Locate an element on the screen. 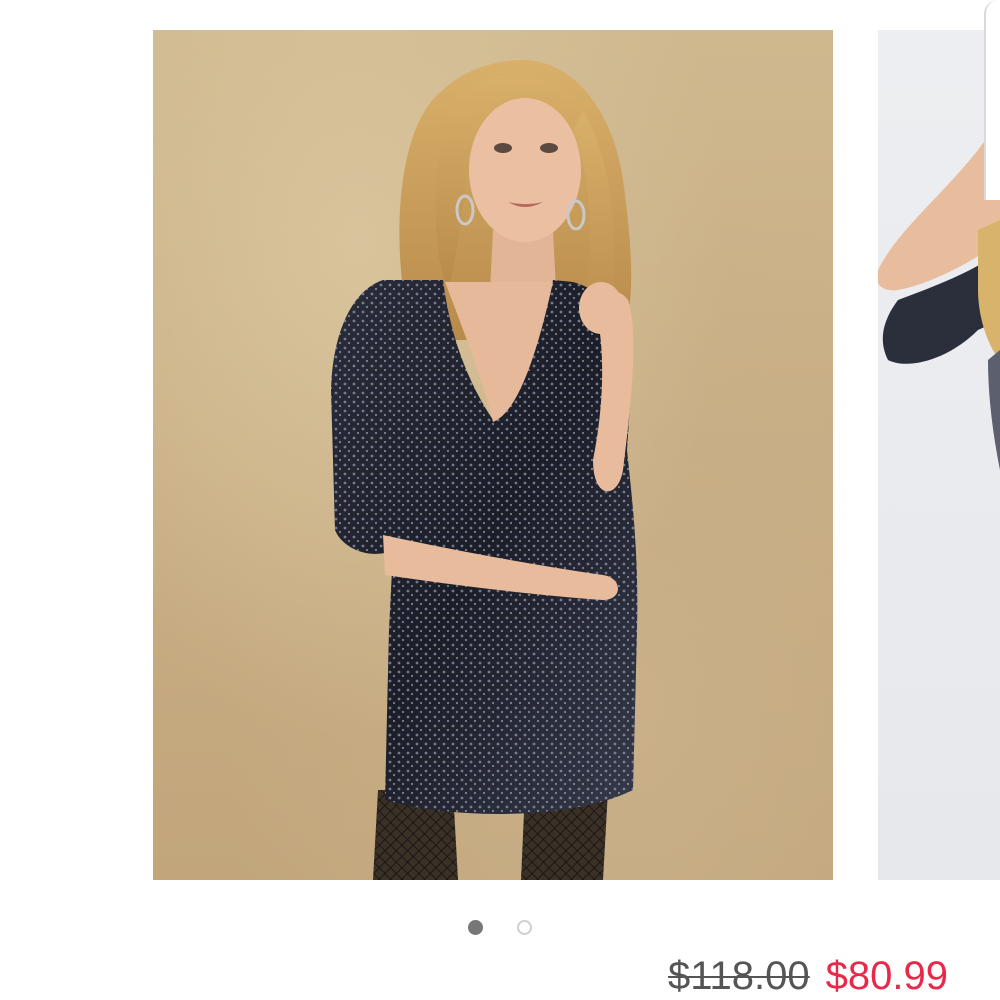  original-price: $118.00 is located at coordinates (739, 976).